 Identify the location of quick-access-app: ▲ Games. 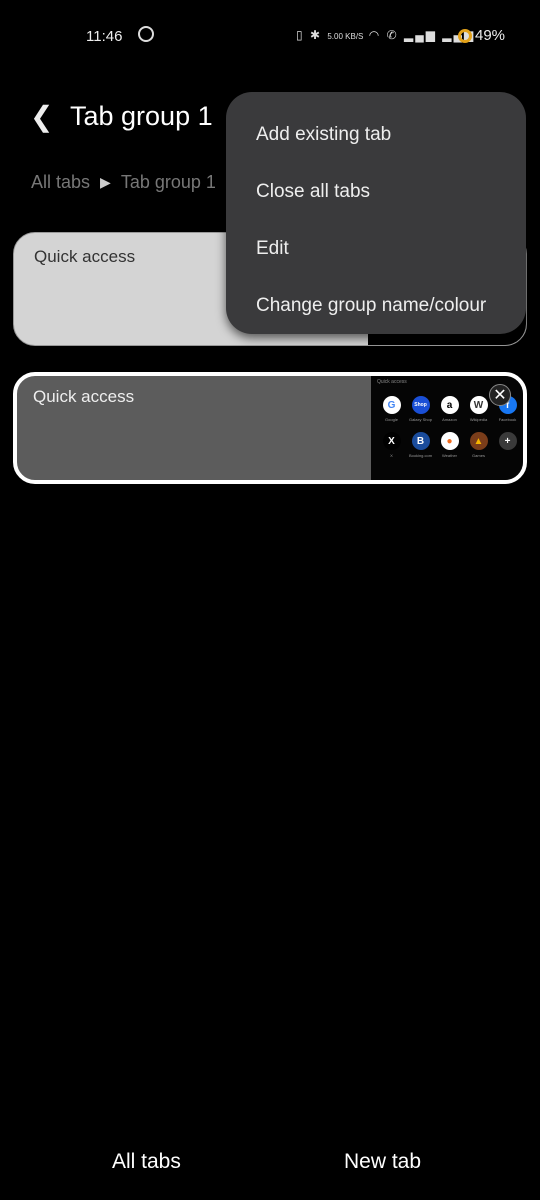
(478, 445).